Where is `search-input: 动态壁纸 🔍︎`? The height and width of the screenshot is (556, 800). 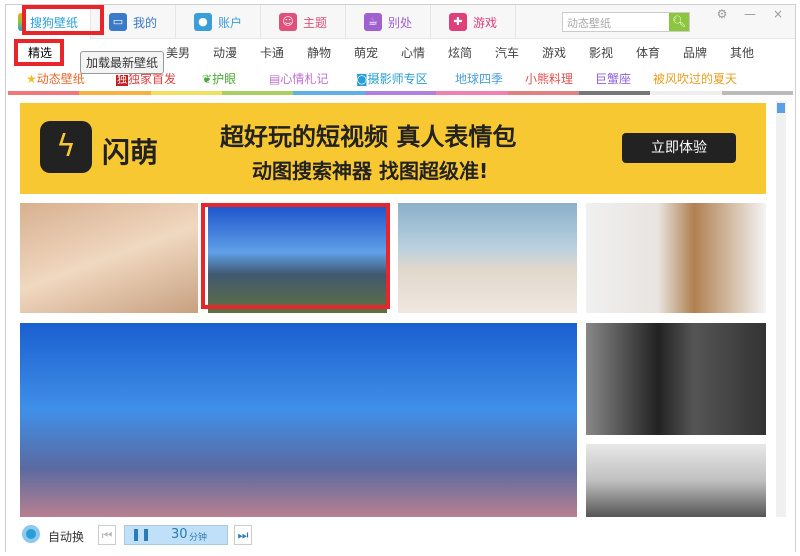 search-input: 动态壁纸 🔍︎ is located at coordinates (626, 22).